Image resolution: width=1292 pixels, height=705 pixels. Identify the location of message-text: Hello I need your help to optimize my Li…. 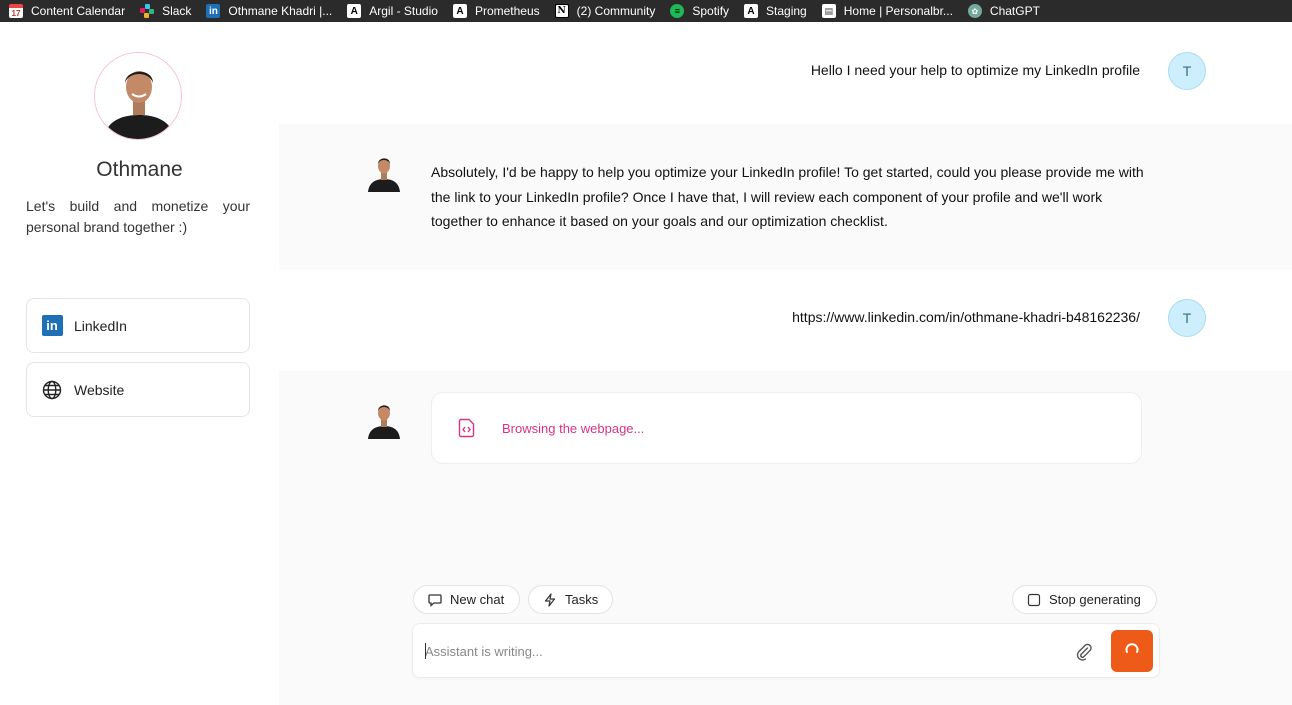
(975, 70).